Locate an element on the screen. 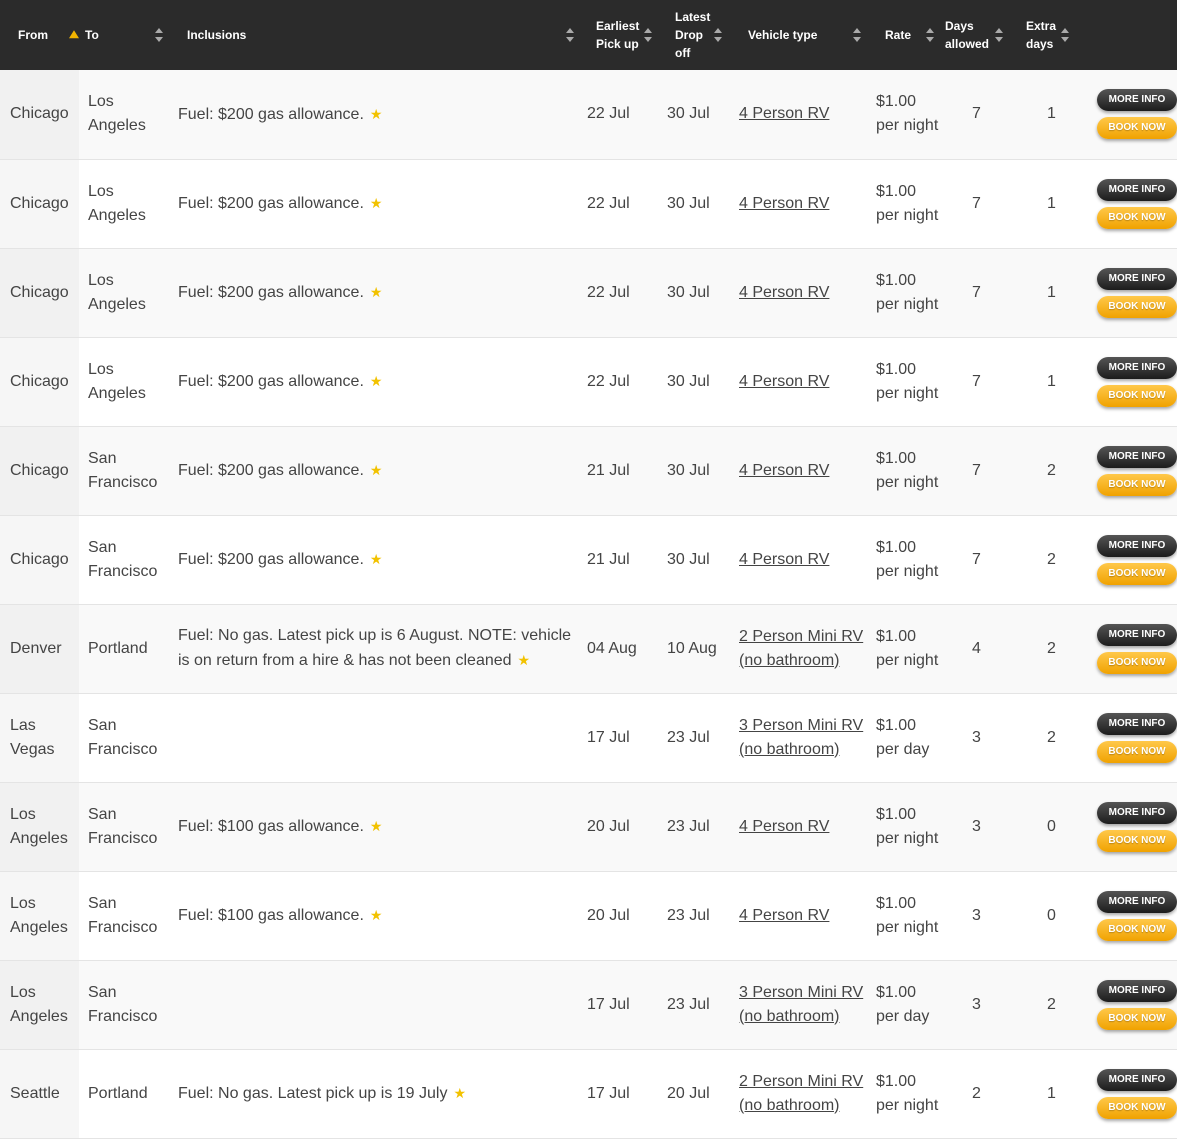 This screenshot has height=1139, width=1177. header-to: To is located at coordinates (124, 35).